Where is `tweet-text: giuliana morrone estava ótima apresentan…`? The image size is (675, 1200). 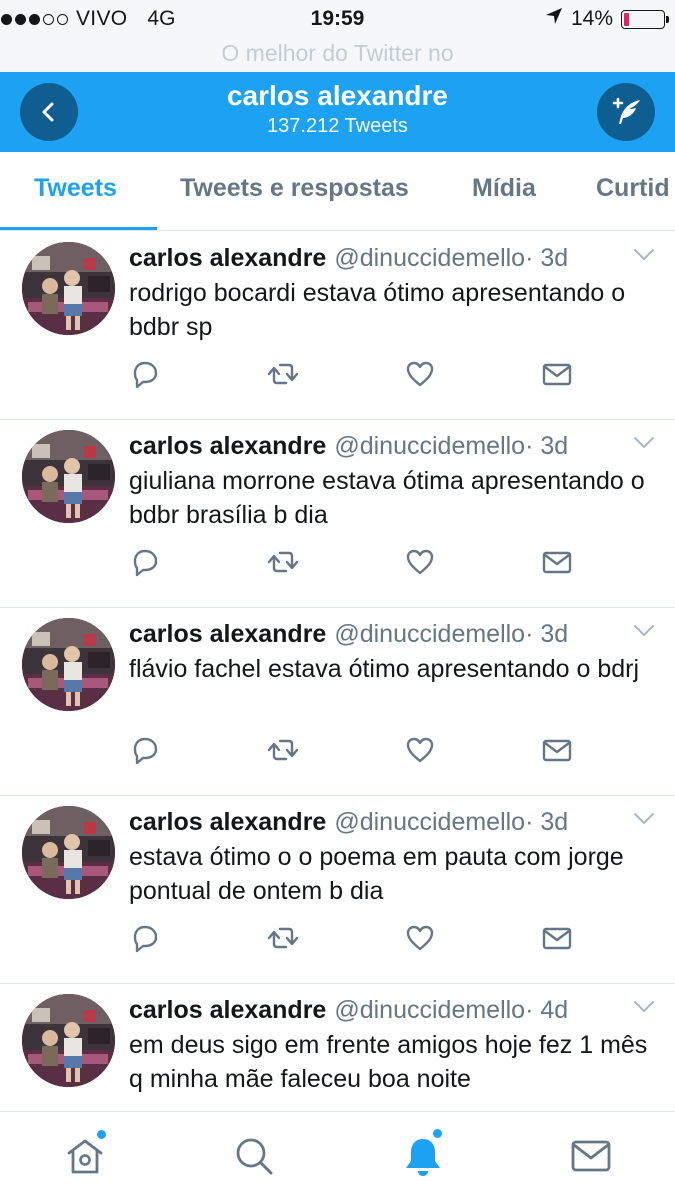 tweet-text: giuliana morrone estava ótima apresentan… is located at coordinates (387, 498).